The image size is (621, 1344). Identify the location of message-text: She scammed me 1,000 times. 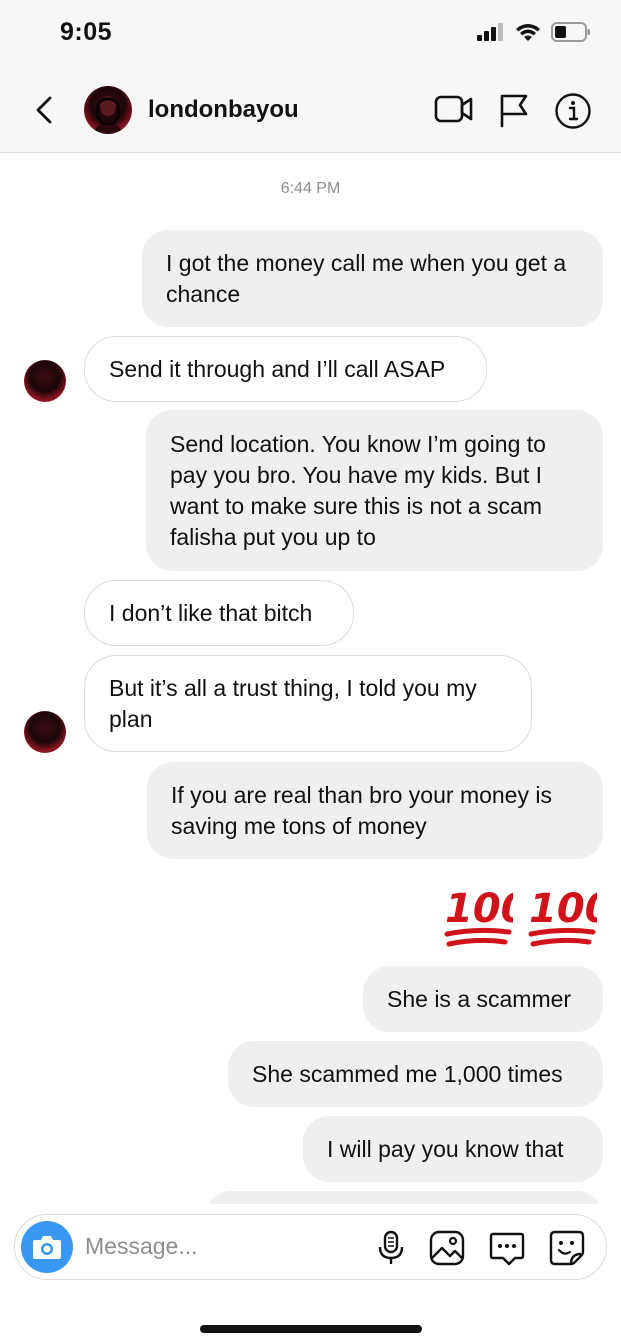
(407, 1073).